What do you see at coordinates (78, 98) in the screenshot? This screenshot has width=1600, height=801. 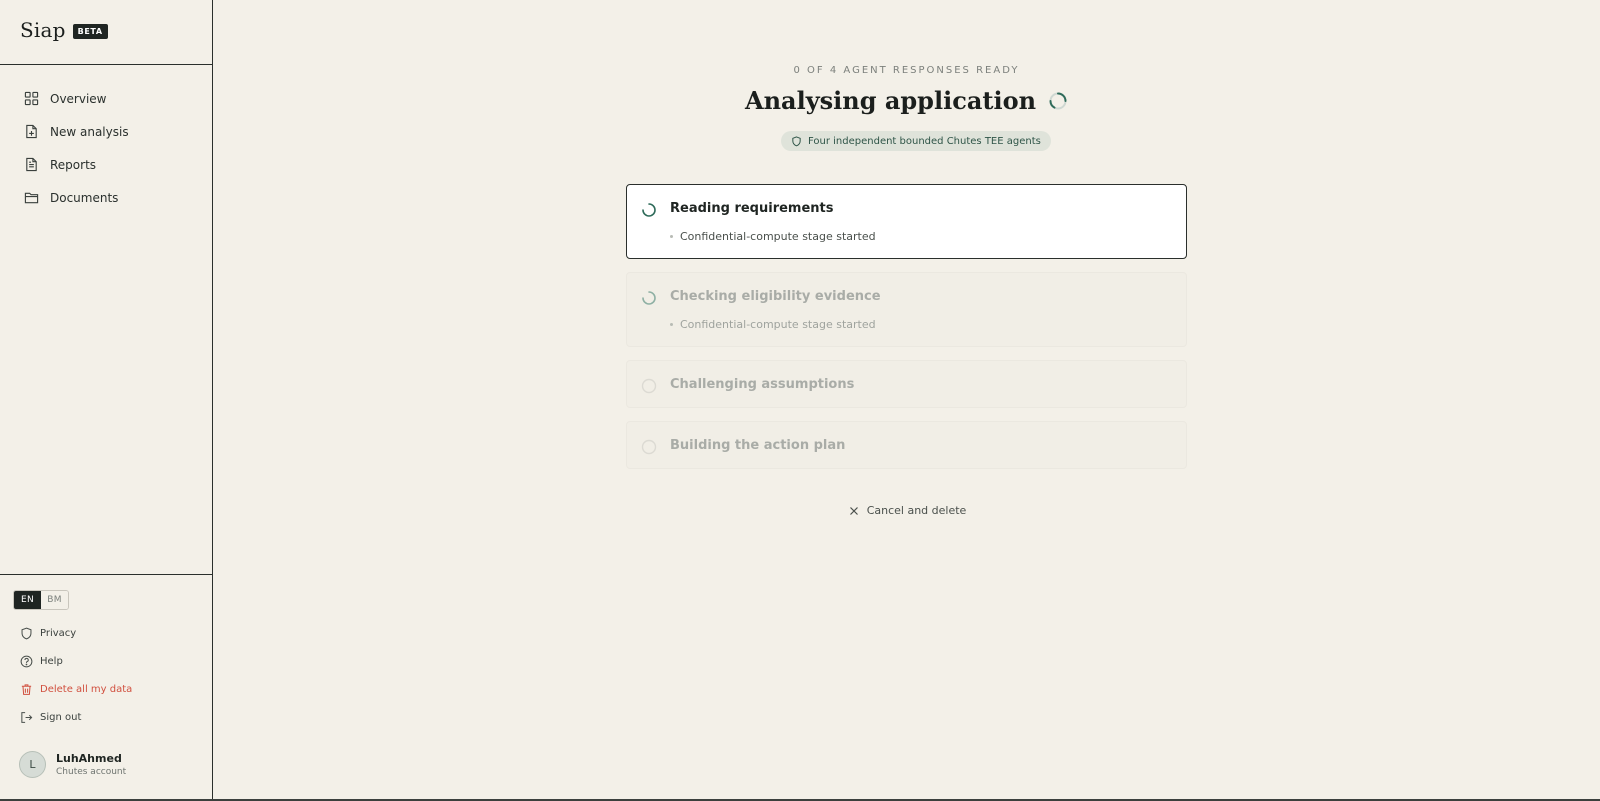 I see `sidebar-item-label: Overview` at bounding box center [78, 98].